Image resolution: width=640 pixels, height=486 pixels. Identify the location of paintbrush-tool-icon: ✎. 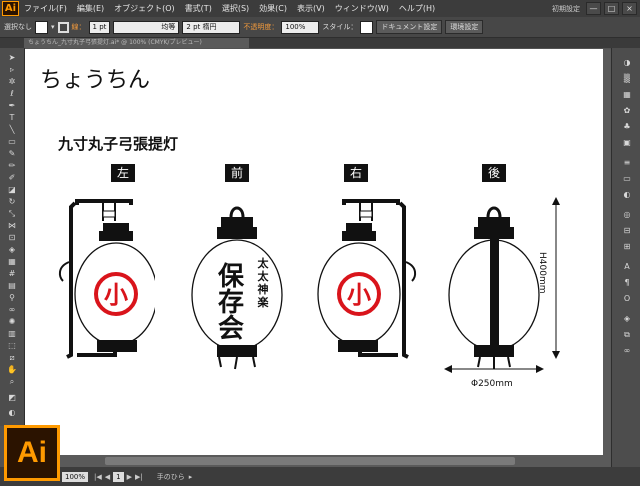
(12, 153).